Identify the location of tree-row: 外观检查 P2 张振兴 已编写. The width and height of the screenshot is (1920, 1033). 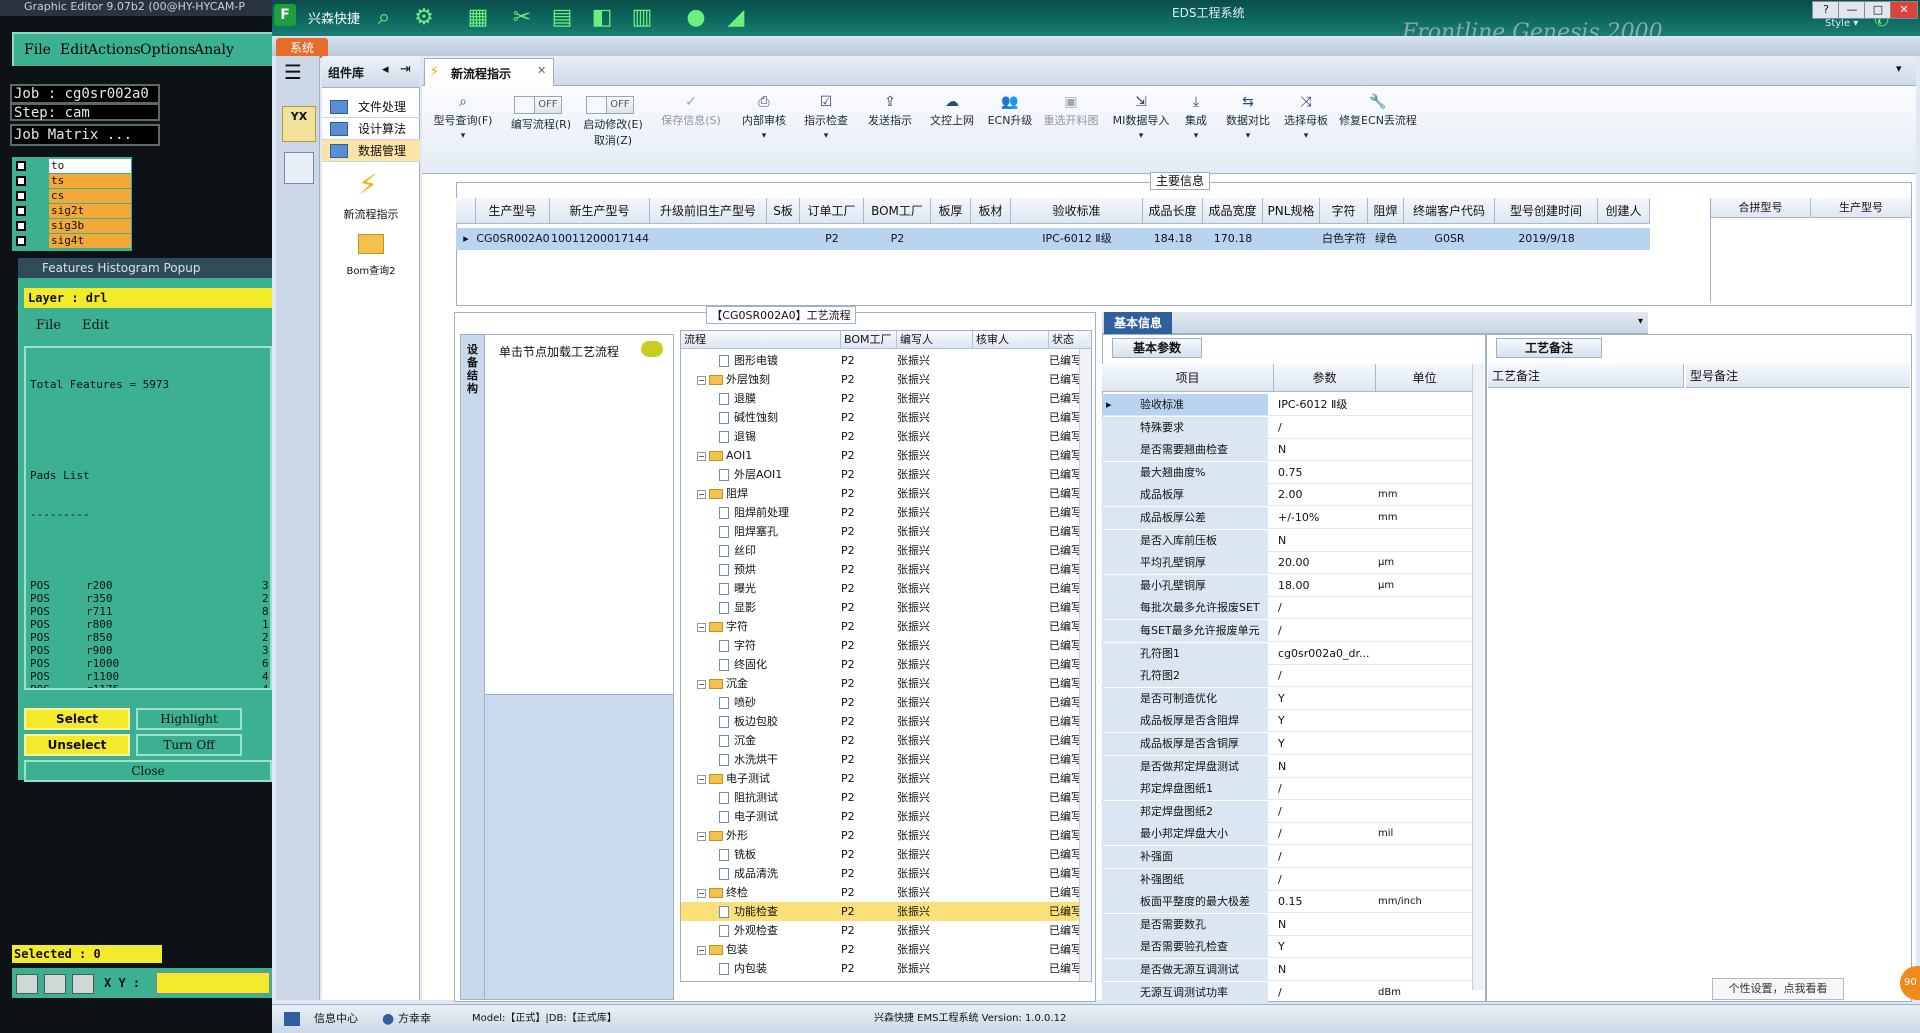
(883, 930).